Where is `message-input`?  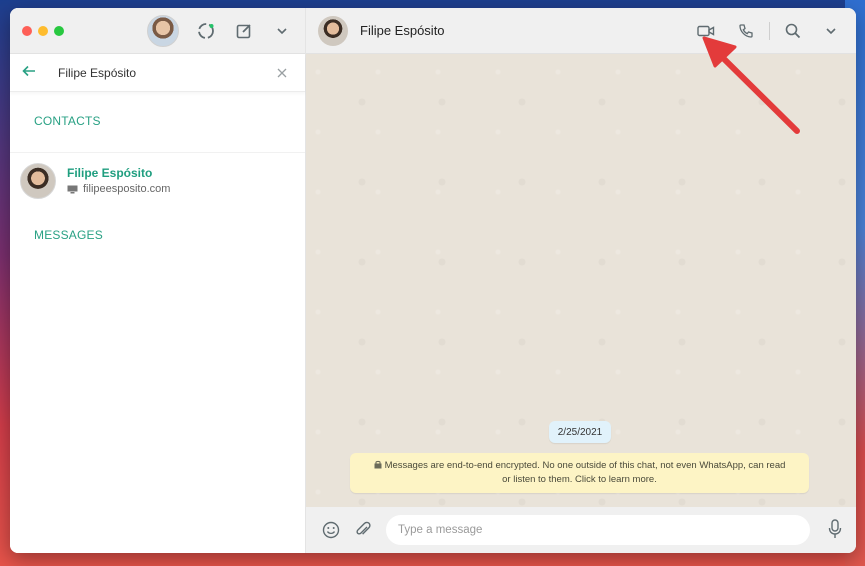 message-input is located at coordinates (598, 530).